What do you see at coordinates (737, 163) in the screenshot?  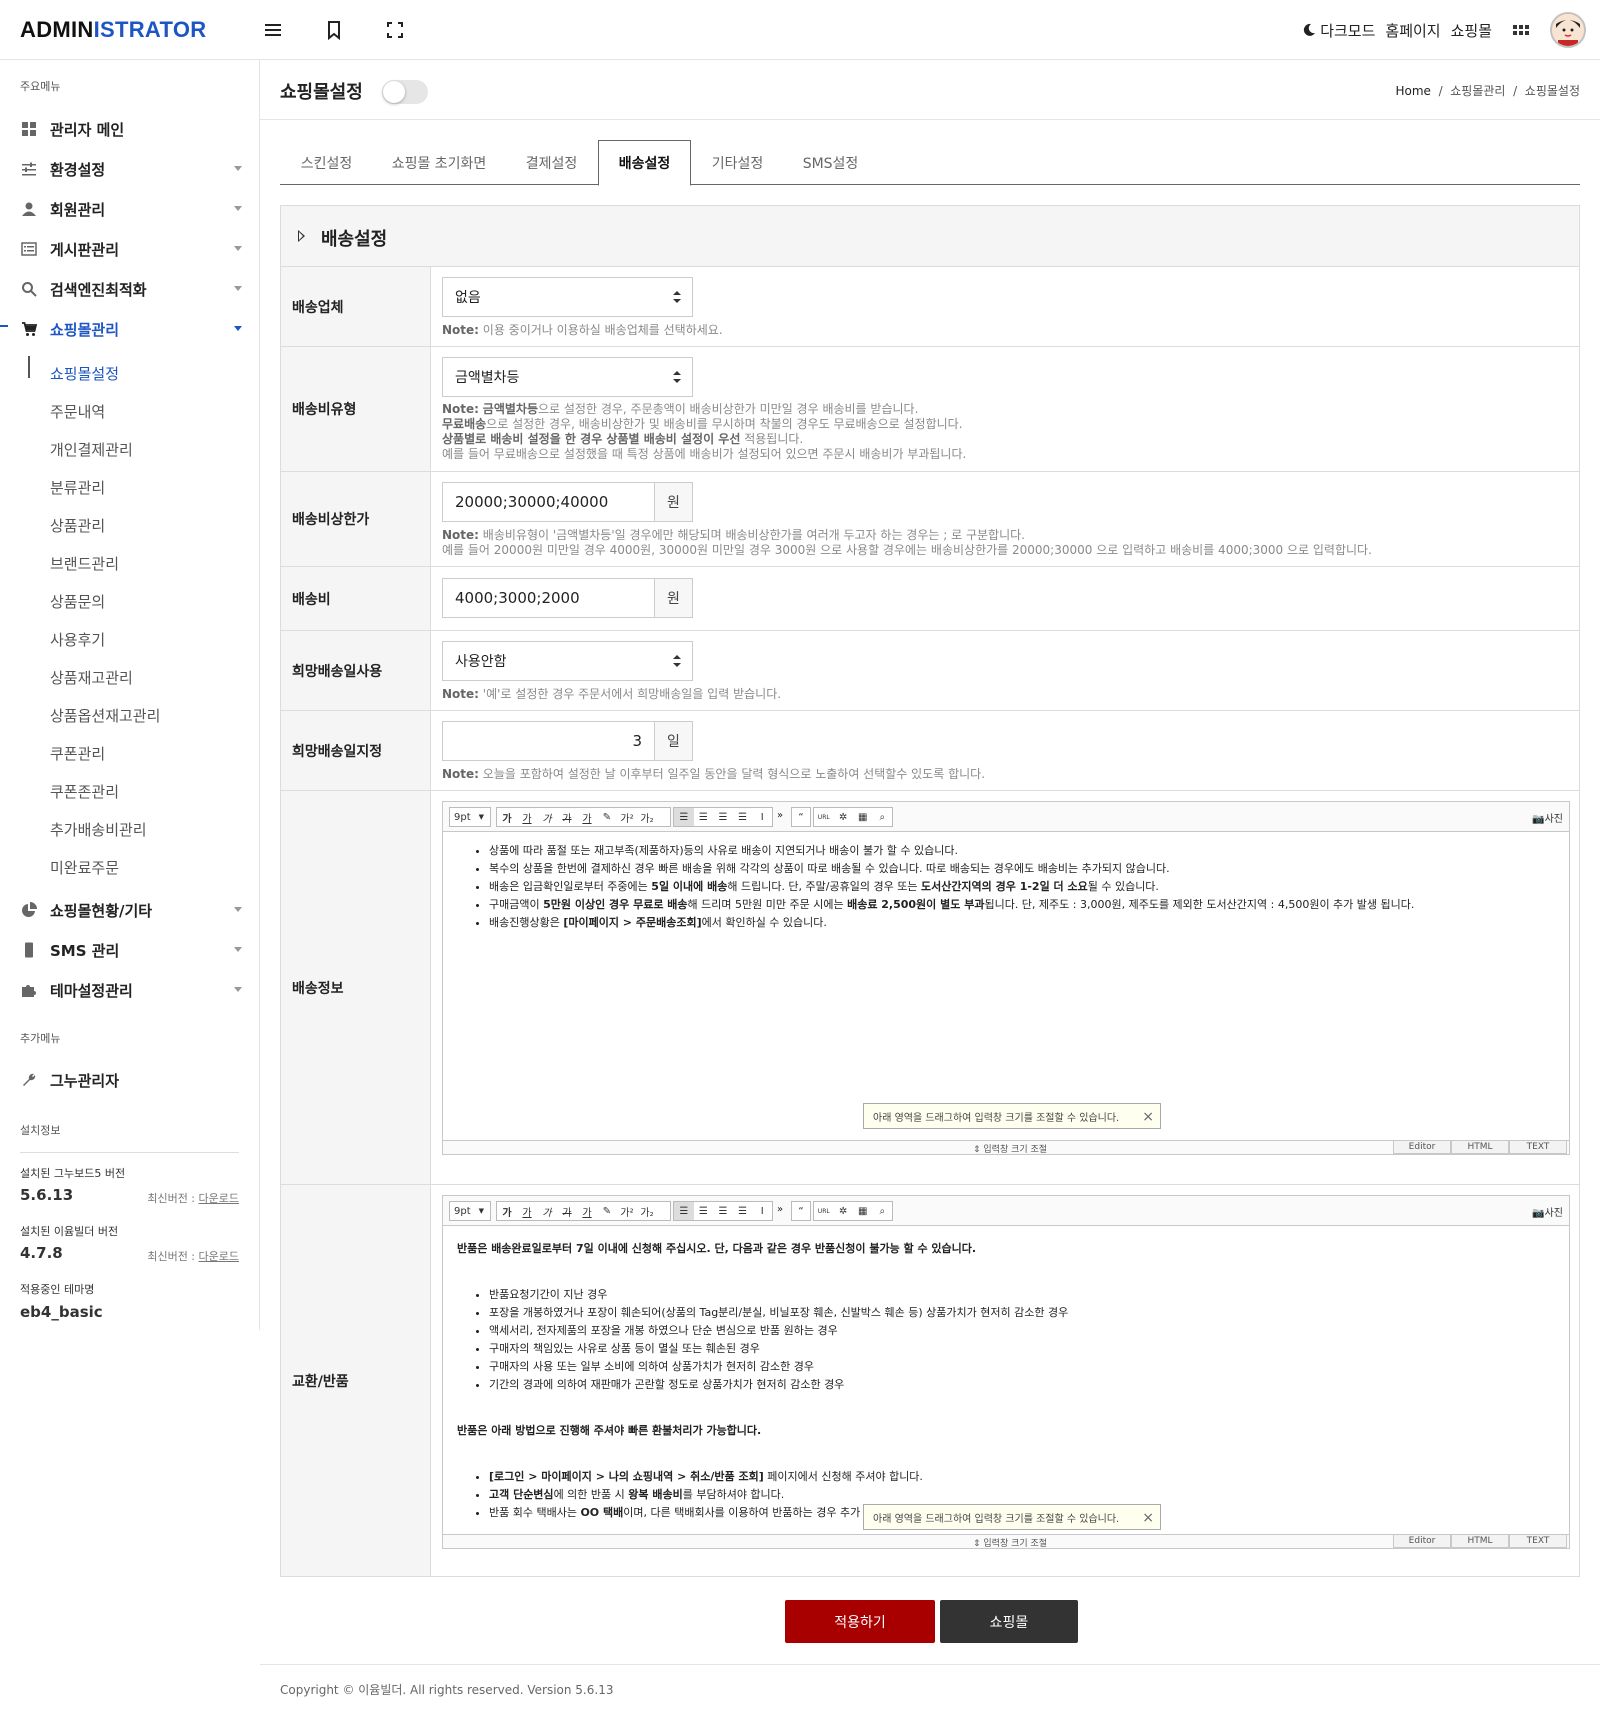 I see `tab-etc: 기타설정` at bounding box center [737, 163].